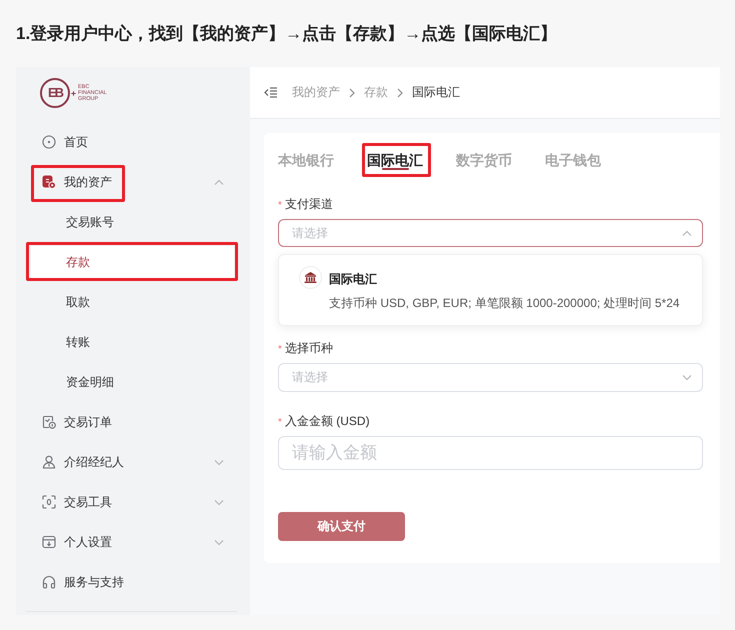 This screenshot has height=630, width=735. What do you see at coordinates (49, 142) in the screenshot?
I see `home-icon` at bounding box center [49, 142].